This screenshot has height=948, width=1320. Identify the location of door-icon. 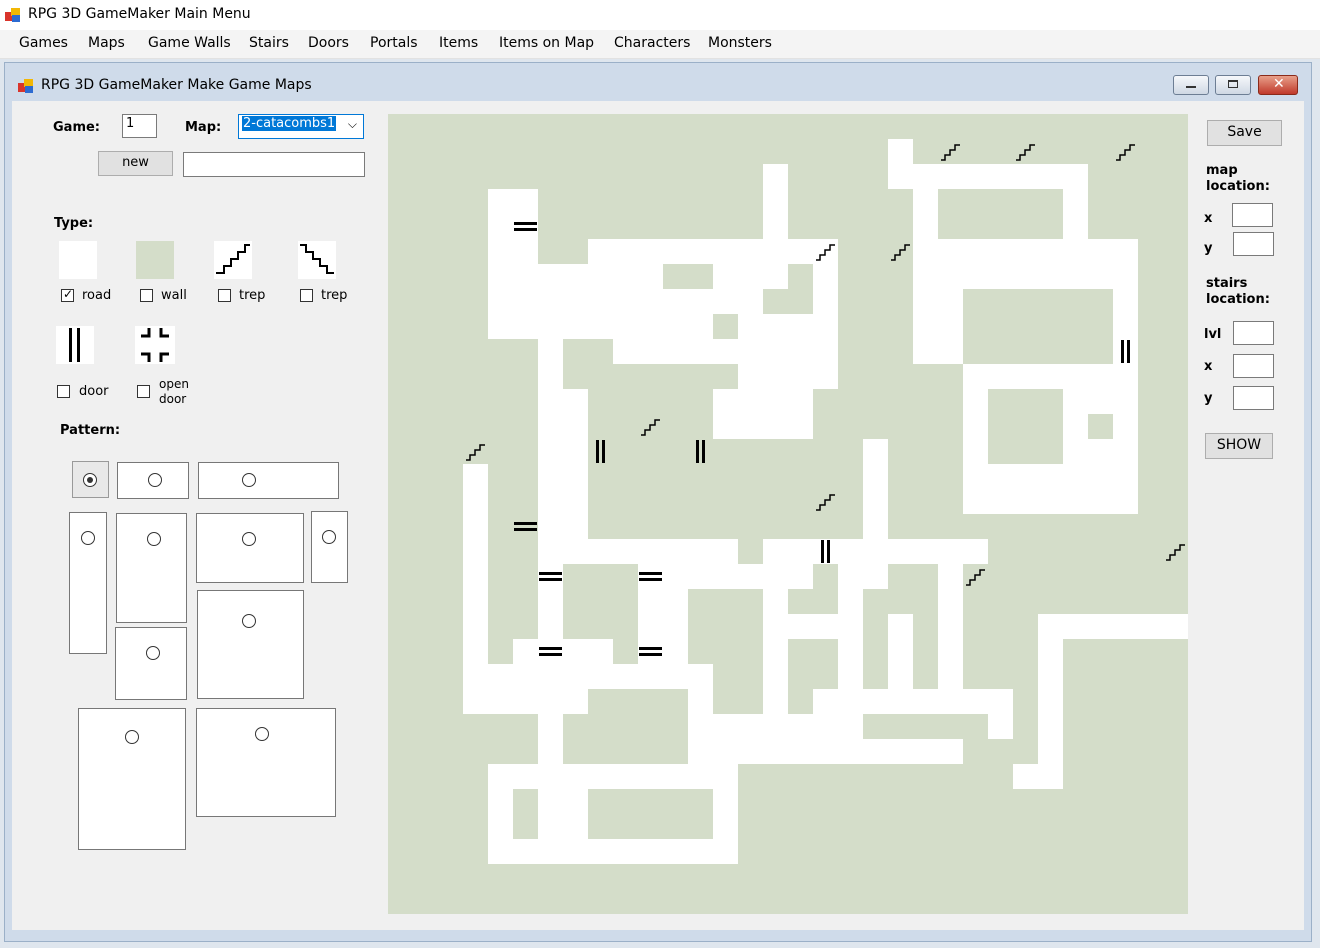
(75, 345).